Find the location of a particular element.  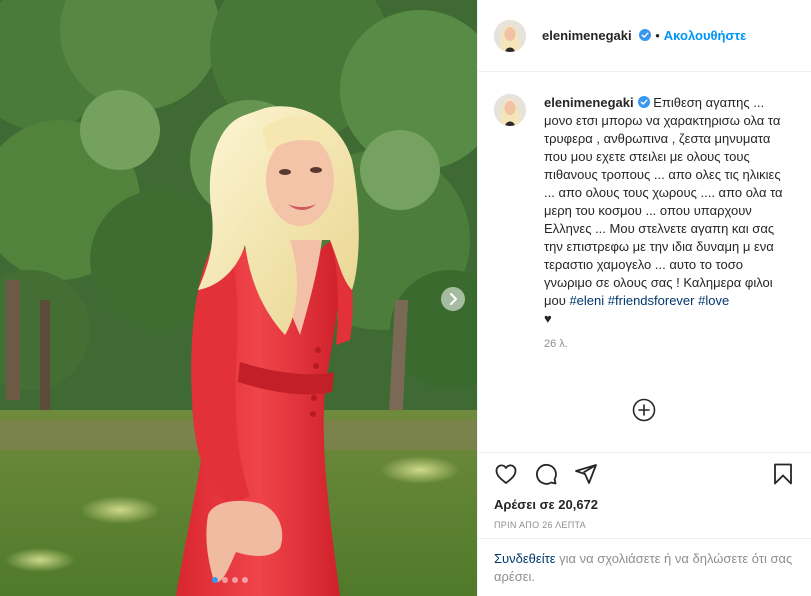

heart-emoji: ♥ is located at coordinates (548, 318).